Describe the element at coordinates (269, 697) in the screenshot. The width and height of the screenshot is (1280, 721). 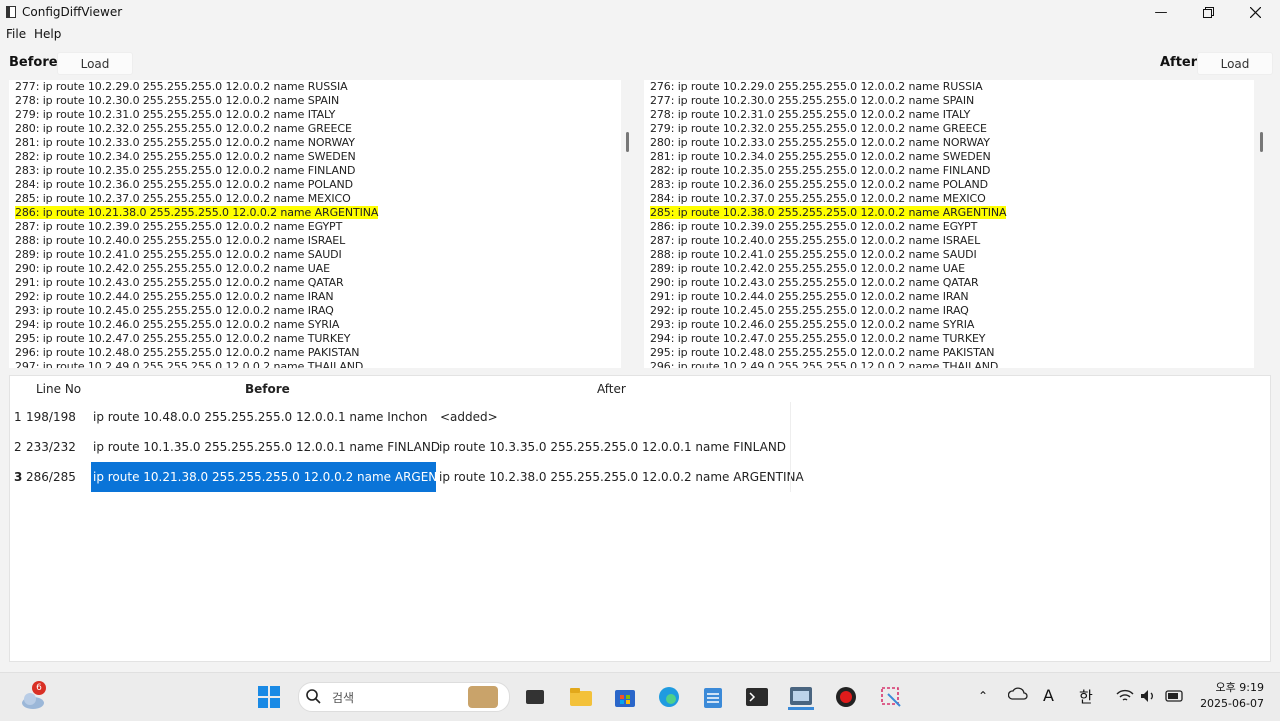
I see `start-icon` at that location.